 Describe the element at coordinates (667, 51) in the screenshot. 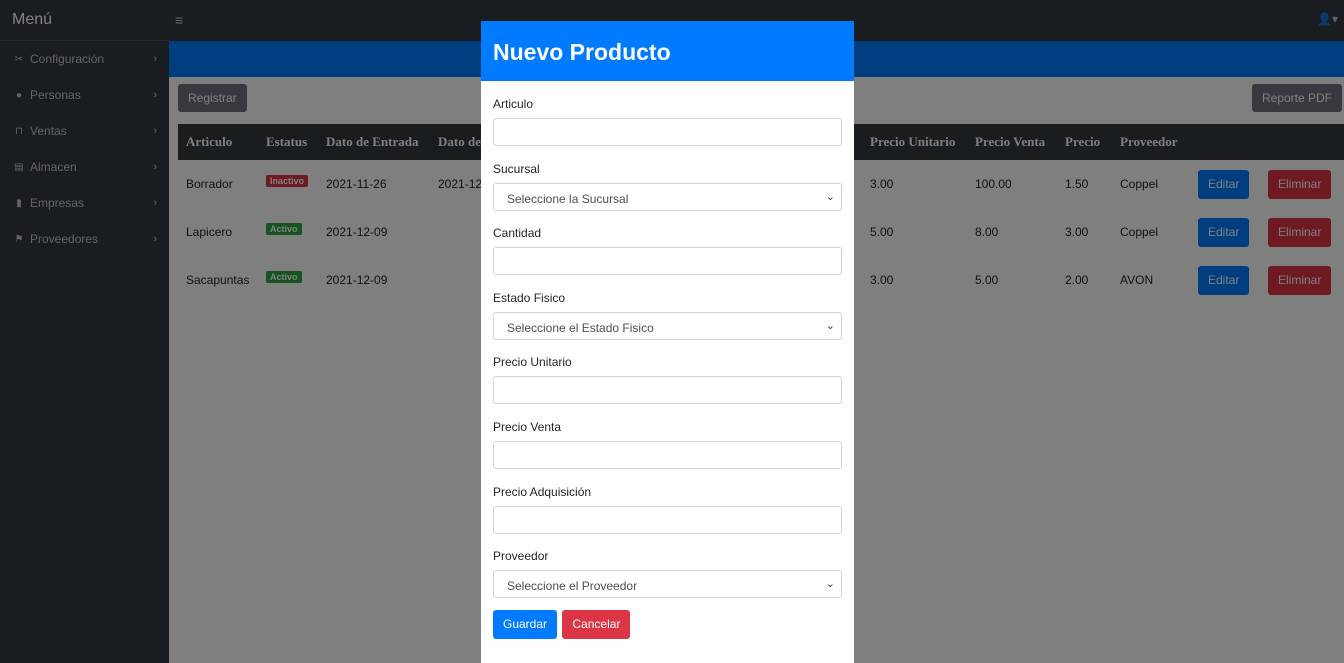

I see `modal-title: Nuevo Producto` at that location.